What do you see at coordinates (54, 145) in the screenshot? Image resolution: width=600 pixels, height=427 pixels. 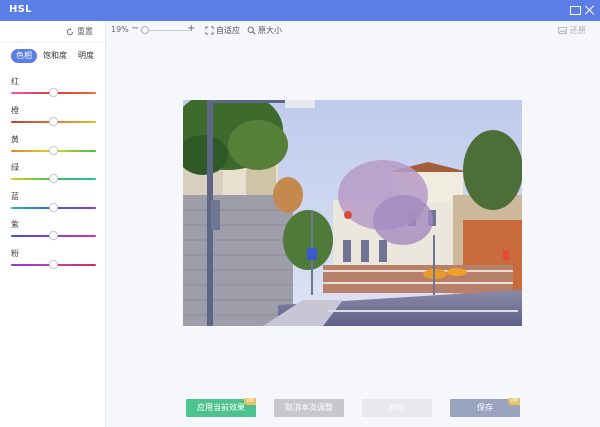 I see `slider-yellow: 黄` at bounding box center [54, 145].